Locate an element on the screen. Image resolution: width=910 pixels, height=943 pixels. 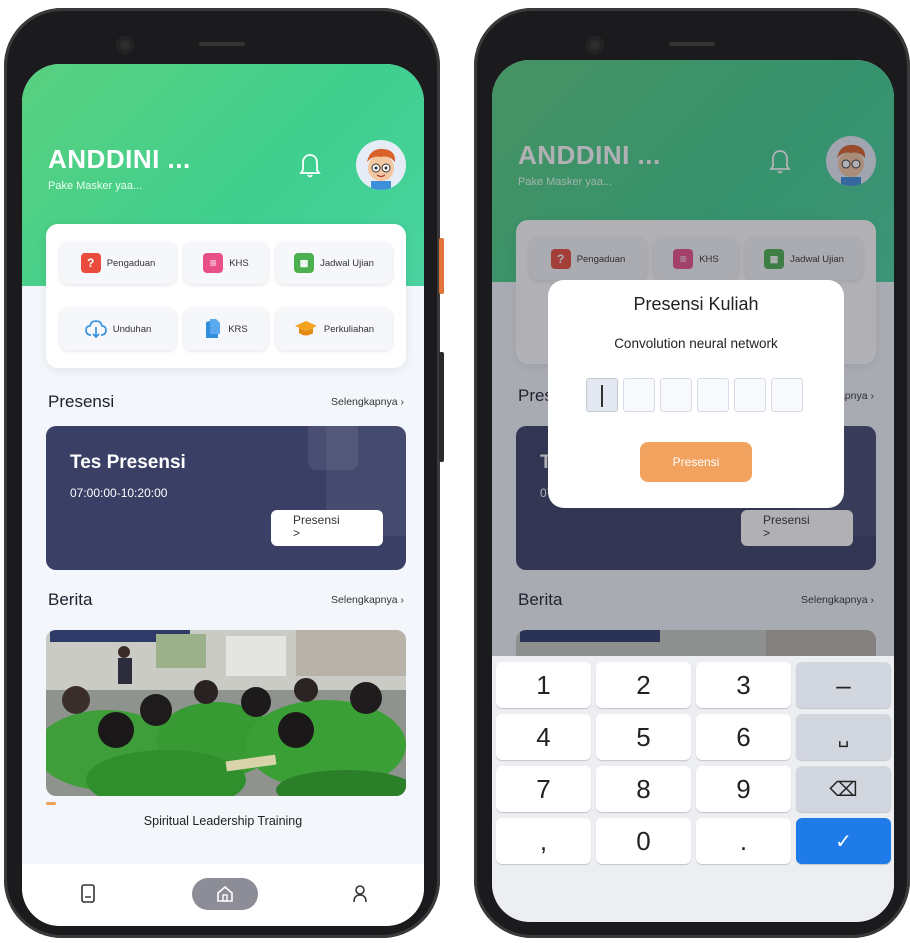
presensi-time: 07:00:00-10:20:00 is located at coordinates (119, 493).